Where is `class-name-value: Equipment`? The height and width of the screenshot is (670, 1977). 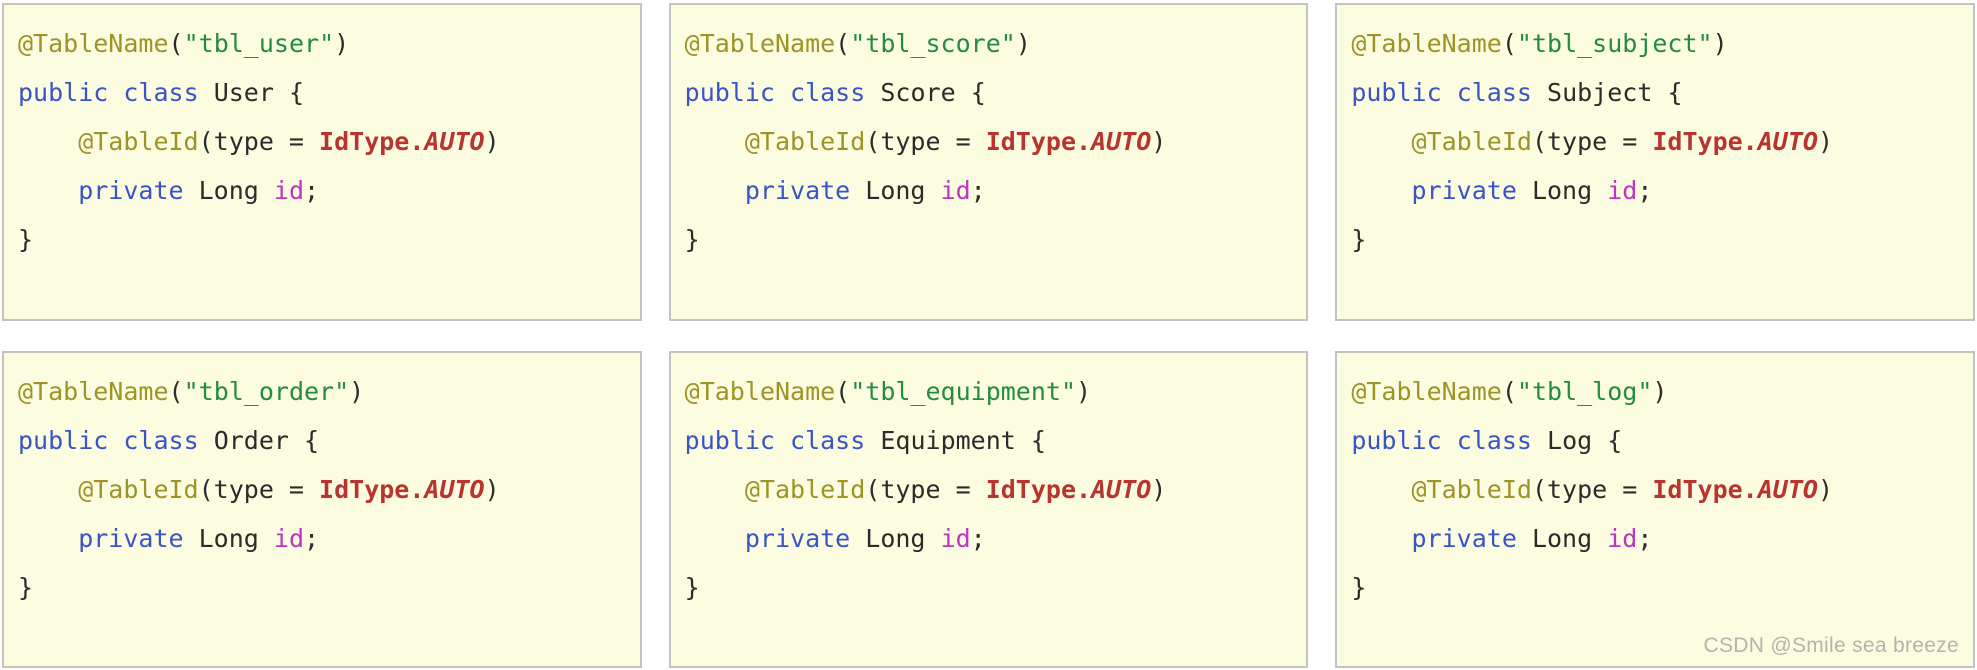
class-name-value: Equipment is located at coordinates (948, 440).